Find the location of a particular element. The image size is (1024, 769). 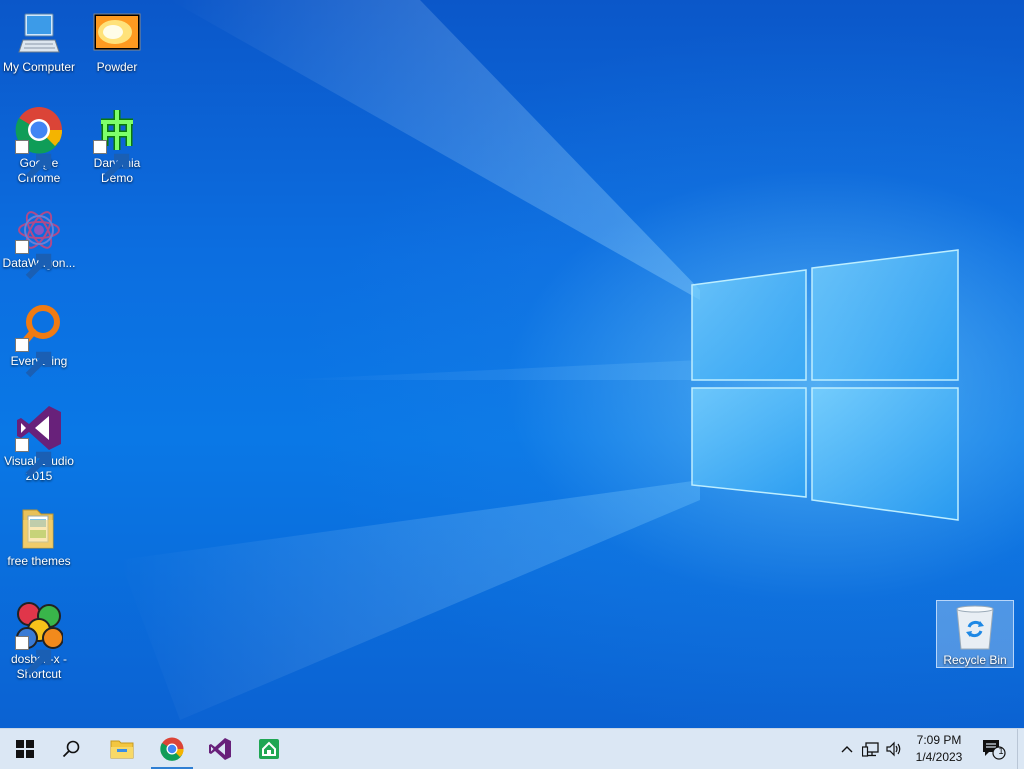

chevron-up-icon is located at coordinates (847, 749).